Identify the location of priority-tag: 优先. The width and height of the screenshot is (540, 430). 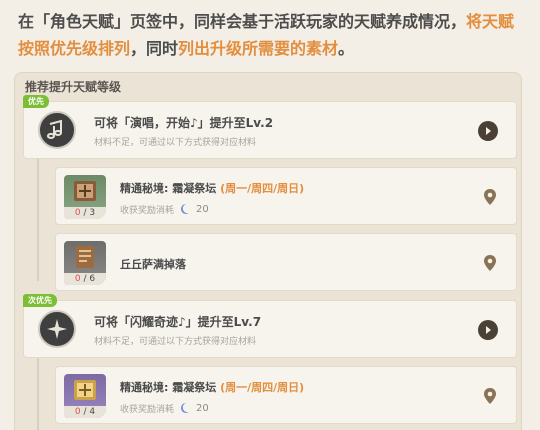
(36, 101).